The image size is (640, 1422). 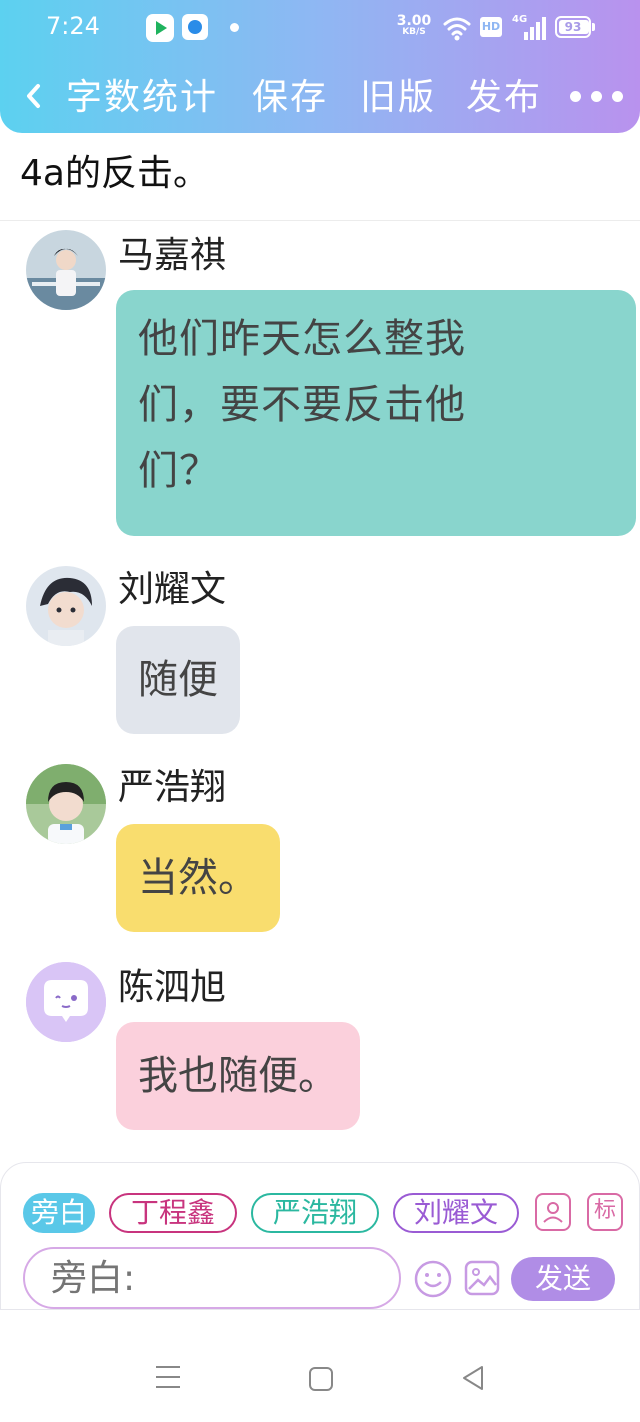 I want to click on back-triangle-icon, so click(x=473, y=1378).